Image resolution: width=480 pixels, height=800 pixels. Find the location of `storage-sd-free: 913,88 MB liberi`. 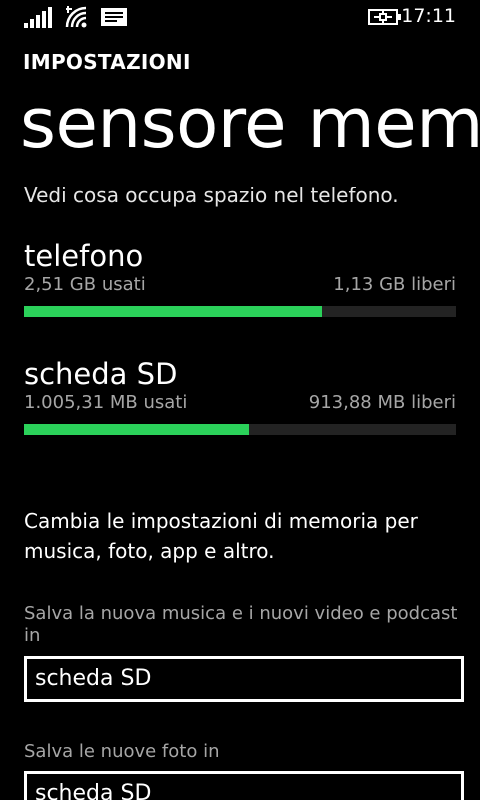

storage-sd-free: 913,88 MB liberi is located at coordinates (382, 402).